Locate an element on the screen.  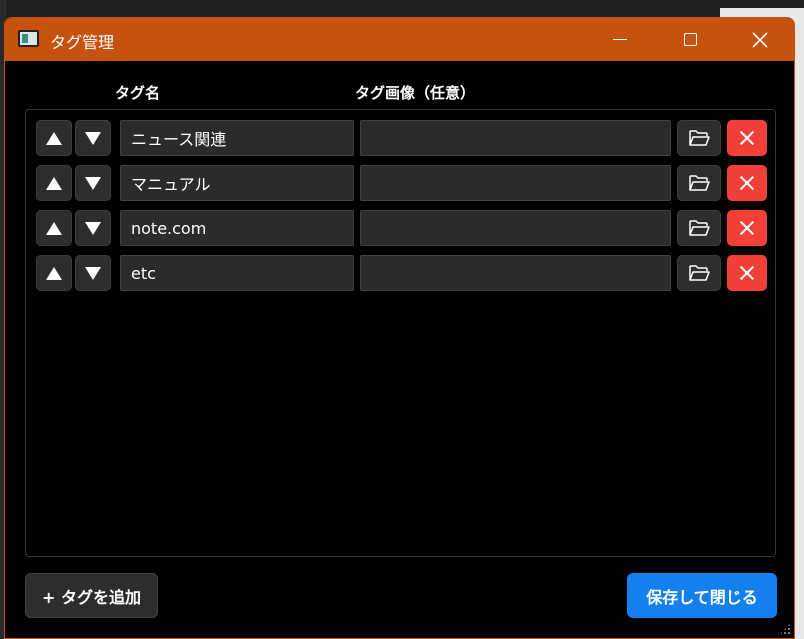
tag-name-input: note.com is located at coordinates (237, 228).